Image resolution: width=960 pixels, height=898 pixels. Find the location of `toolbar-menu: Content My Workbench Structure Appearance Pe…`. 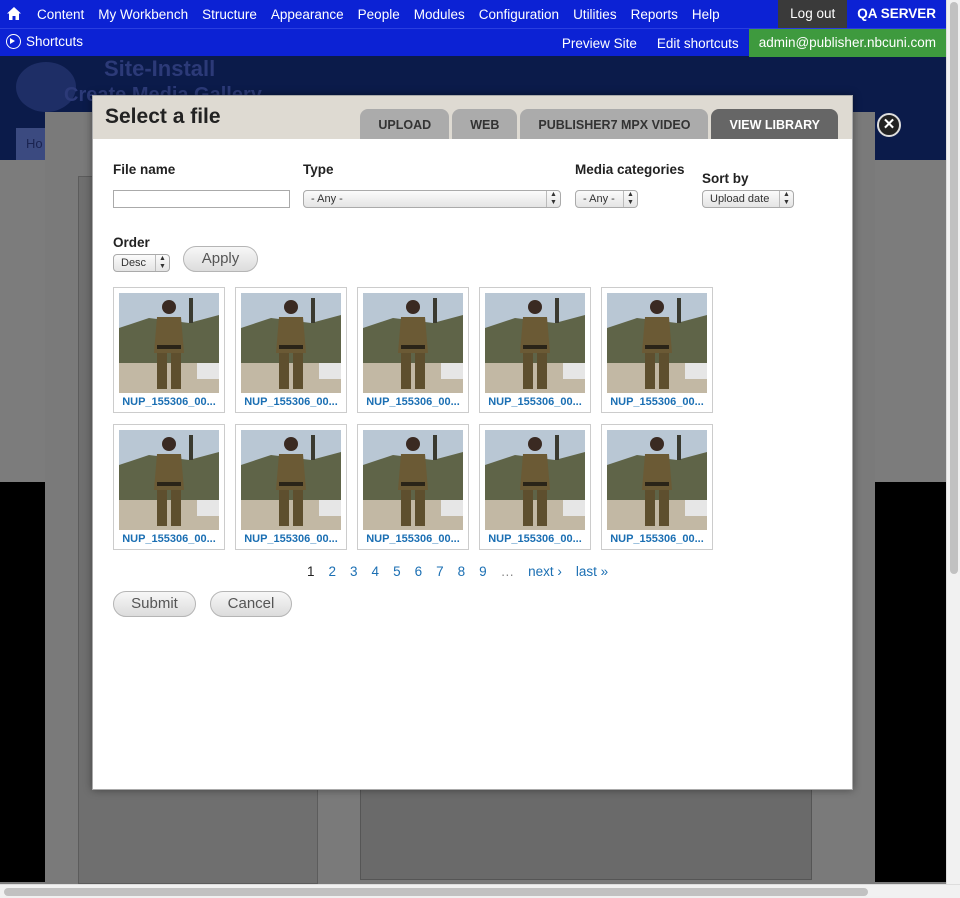

toolbar-menu: Content My Workbench Structure Appearance Pe… is located at coordinates (378, 14).